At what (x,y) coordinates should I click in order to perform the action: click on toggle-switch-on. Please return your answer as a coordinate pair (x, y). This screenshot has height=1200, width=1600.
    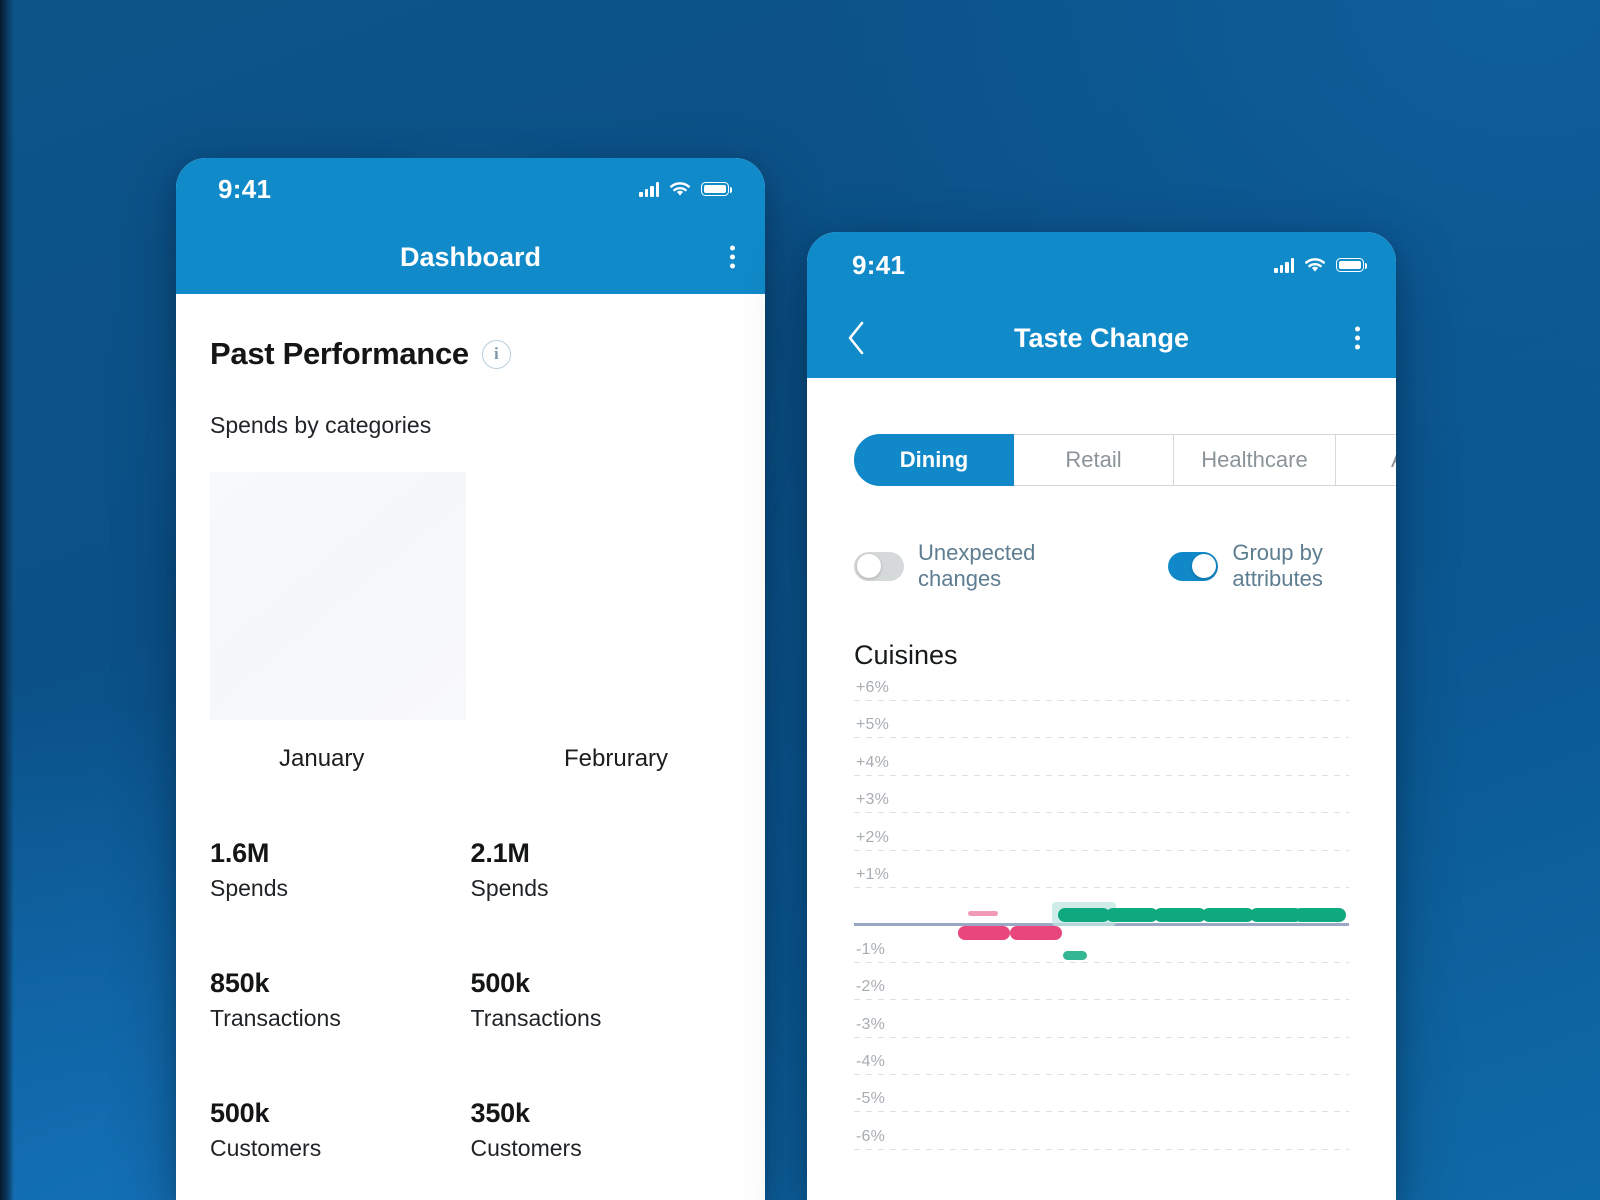
    Looking at the image, I should click on (1193, 566).